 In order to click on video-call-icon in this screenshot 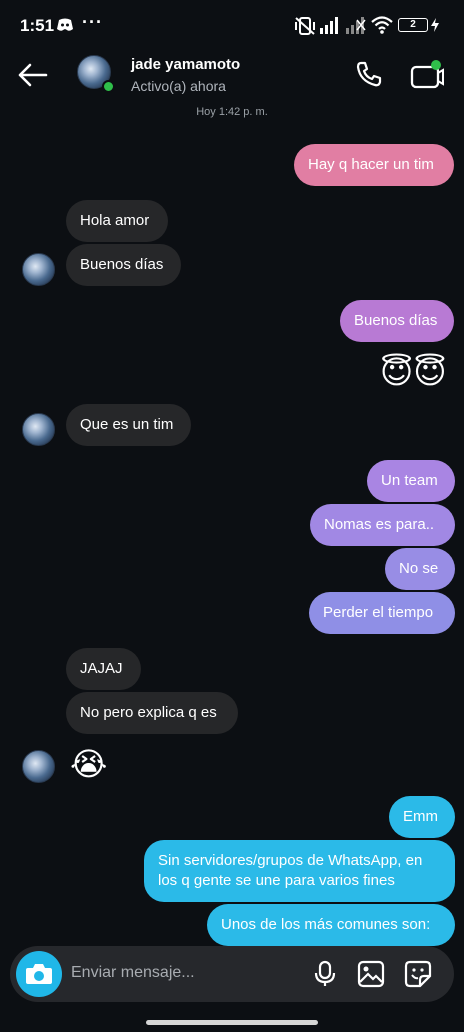, I will do `click(427, 74)`.